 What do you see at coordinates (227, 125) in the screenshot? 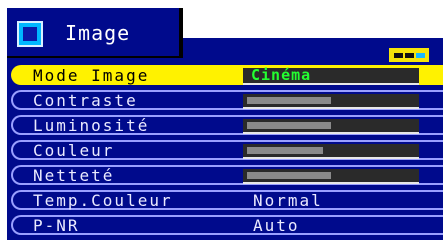
I see `menu-item-brightness: Luminosité` at bounding box center [227, 125].